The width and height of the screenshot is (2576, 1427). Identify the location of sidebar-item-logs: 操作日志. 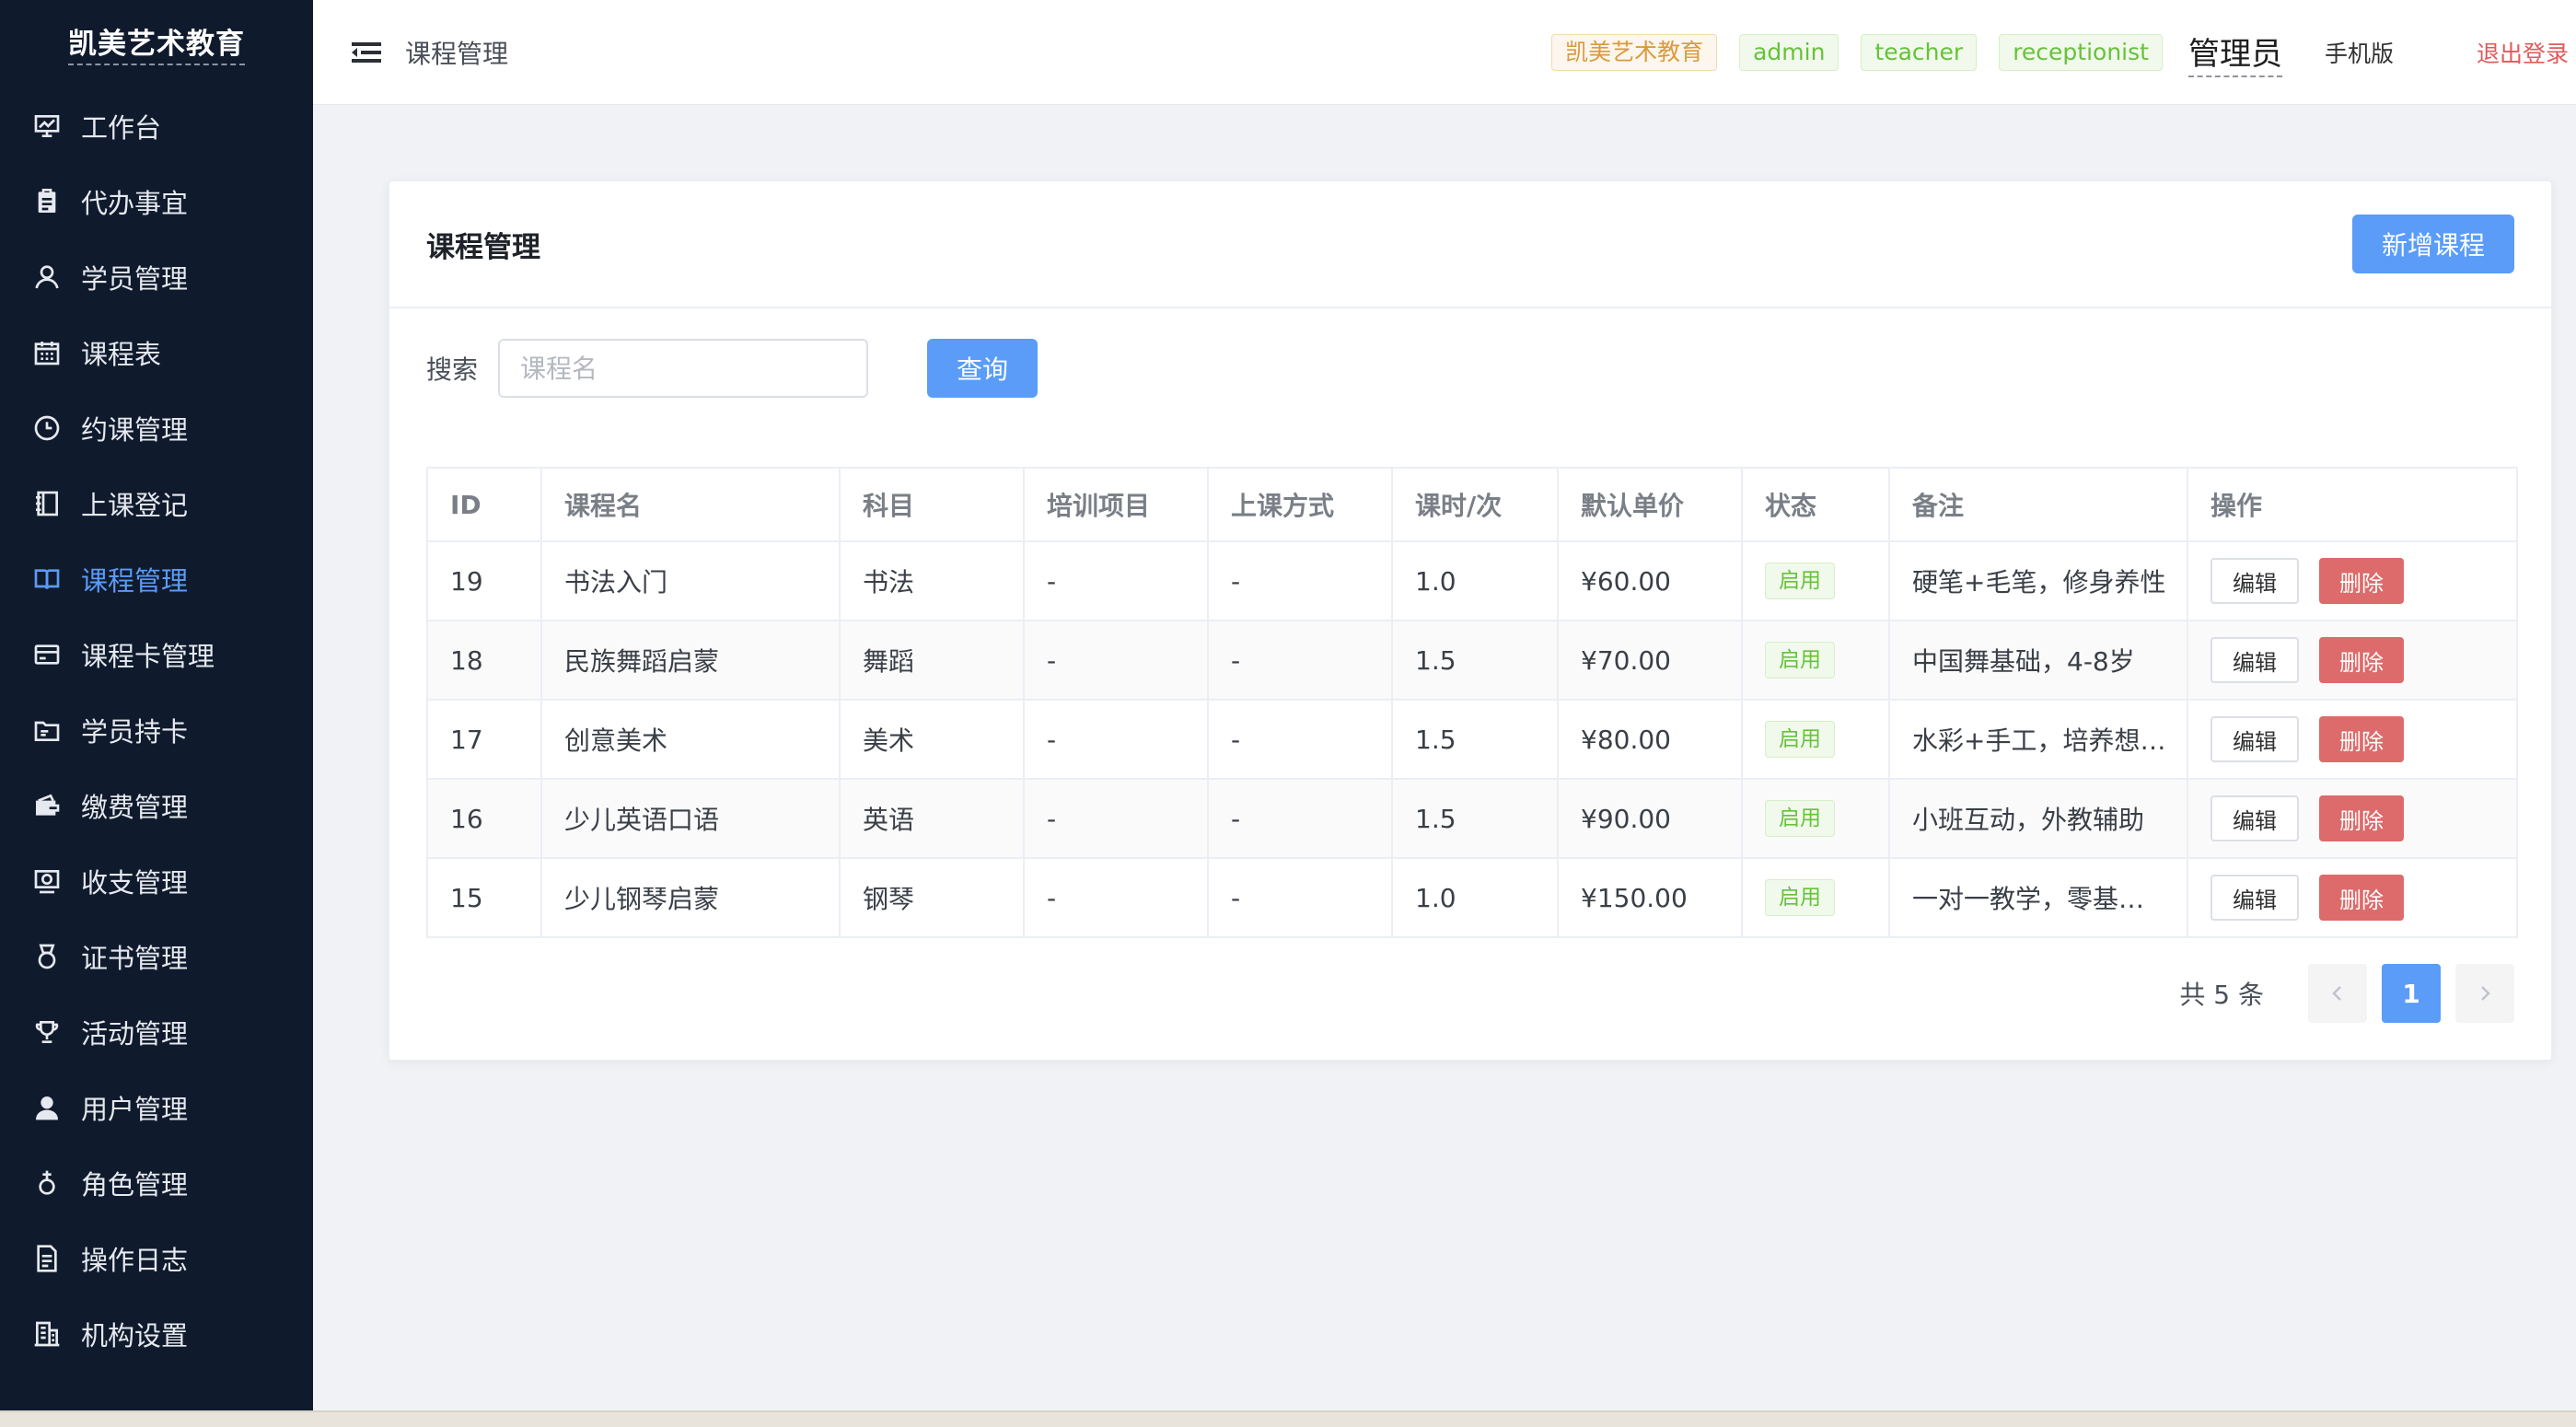
(156, 1258).